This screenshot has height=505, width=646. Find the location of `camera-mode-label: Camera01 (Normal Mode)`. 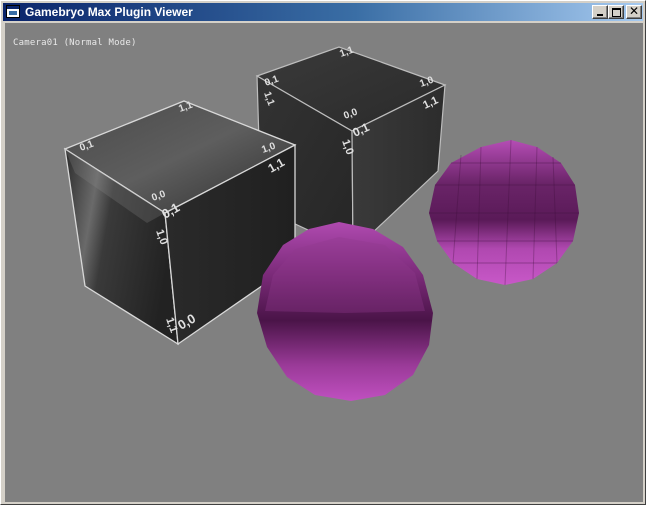

camera-mode-label: Camera01 (Normal Mode) is located at coordinates (75, 43).